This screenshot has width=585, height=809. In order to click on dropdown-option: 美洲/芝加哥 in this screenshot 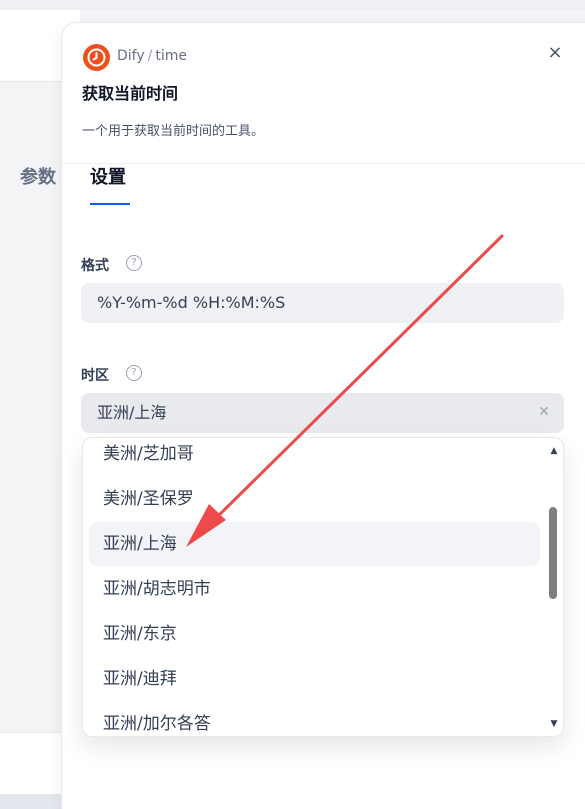, I will do `click(314, 457)`.